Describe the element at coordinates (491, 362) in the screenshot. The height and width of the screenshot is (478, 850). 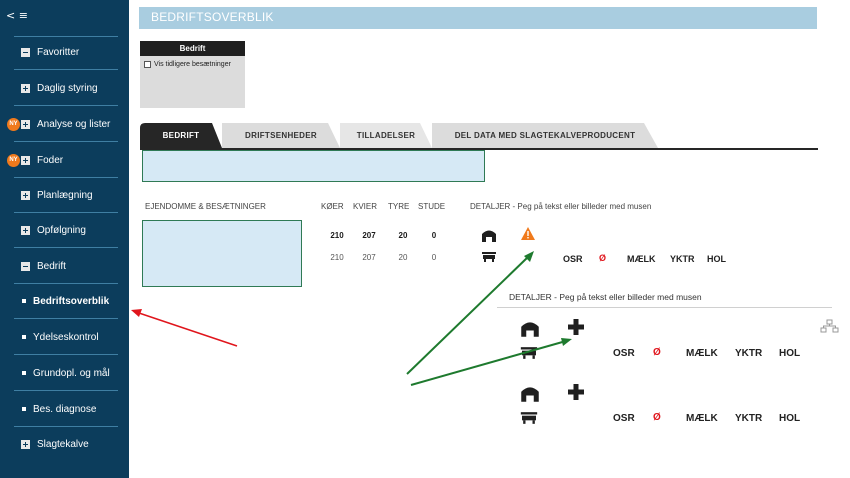
I see `green-arrow-lower` at that location.